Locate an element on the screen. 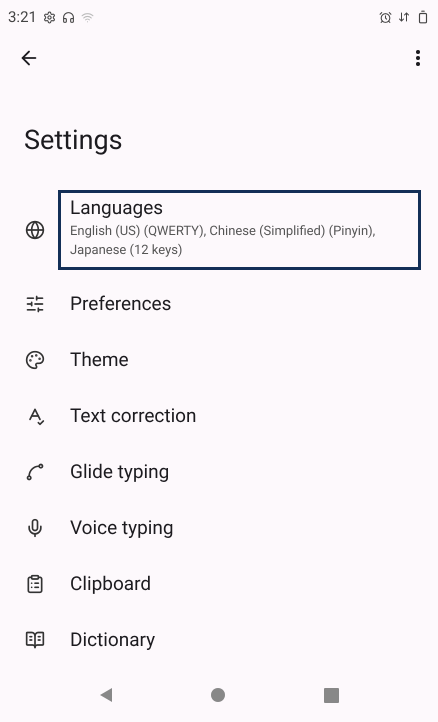 The height and width of the screenshot is (722, 438). item-title: Text correction is located at coordinates (134, 416).